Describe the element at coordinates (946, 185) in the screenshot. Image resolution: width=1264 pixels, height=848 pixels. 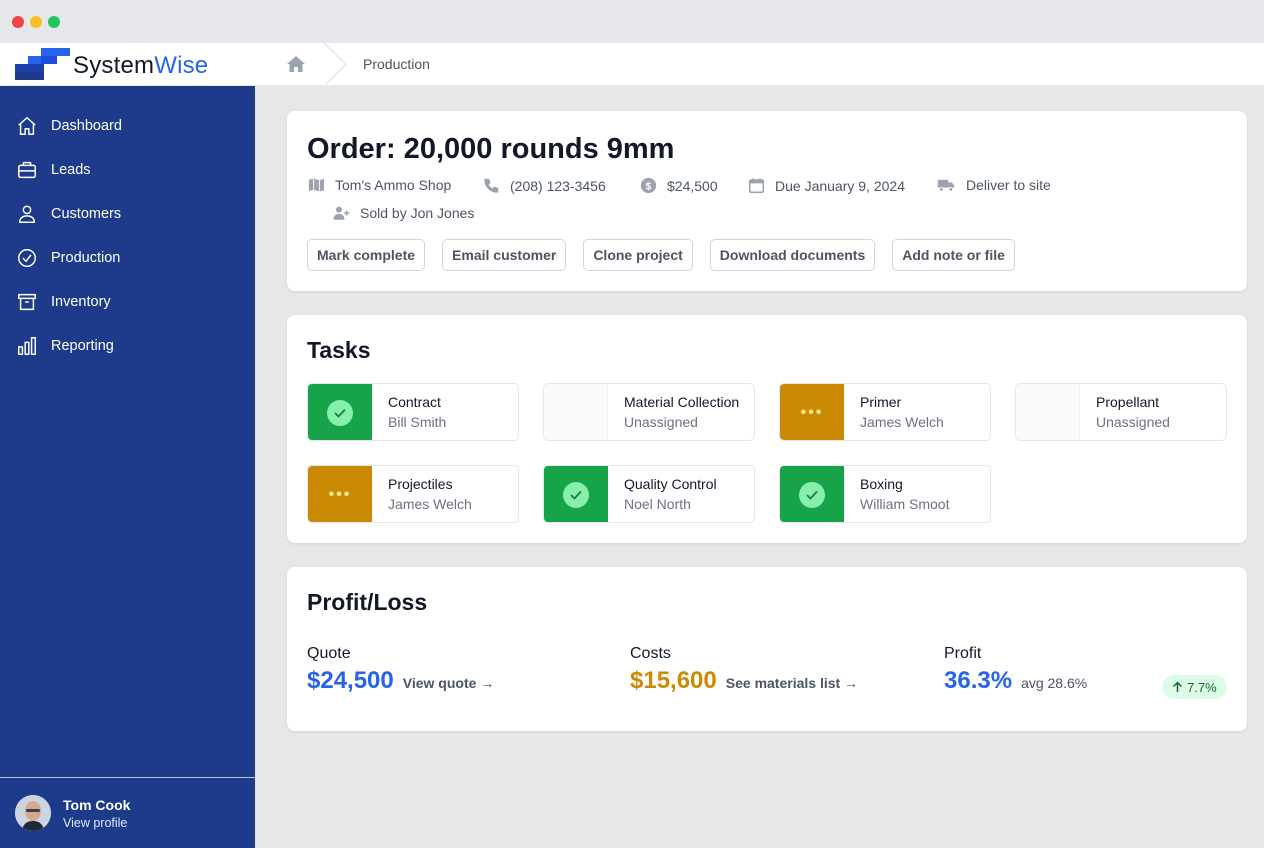
I see `truck-icon` at that location.